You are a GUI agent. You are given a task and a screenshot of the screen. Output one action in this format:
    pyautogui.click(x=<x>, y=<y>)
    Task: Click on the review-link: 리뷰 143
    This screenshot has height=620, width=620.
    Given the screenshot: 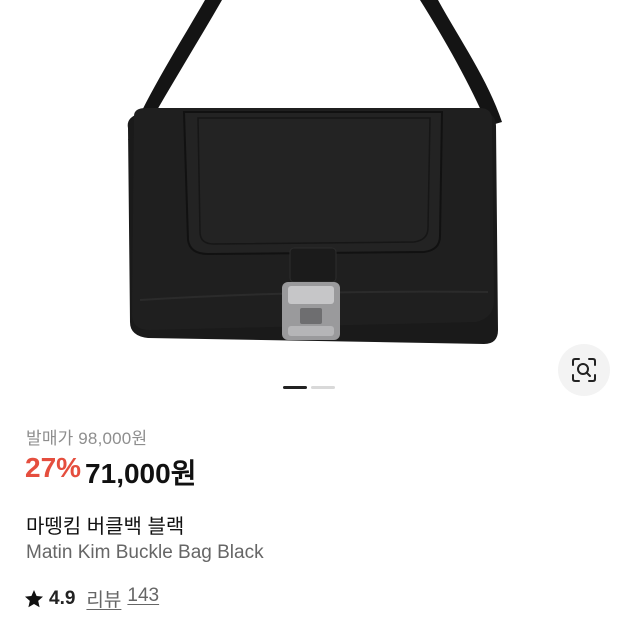 What is the action you would take?
    pyautogui.click(x=122, y=598)
    